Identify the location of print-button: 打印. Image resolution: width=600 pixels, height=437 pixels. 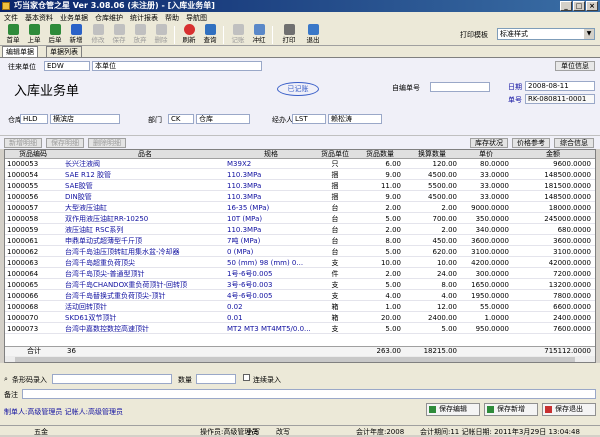
(289, 34).